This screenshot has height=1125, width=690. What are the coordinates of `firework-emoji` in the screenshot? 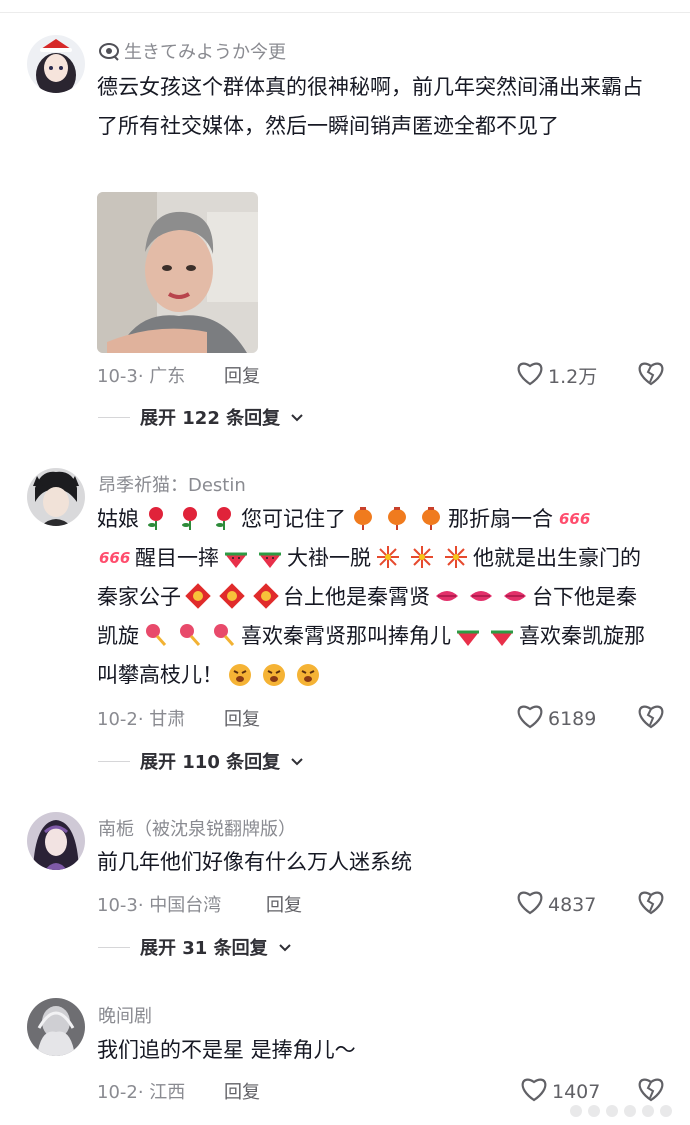 It's located at (422, 558).